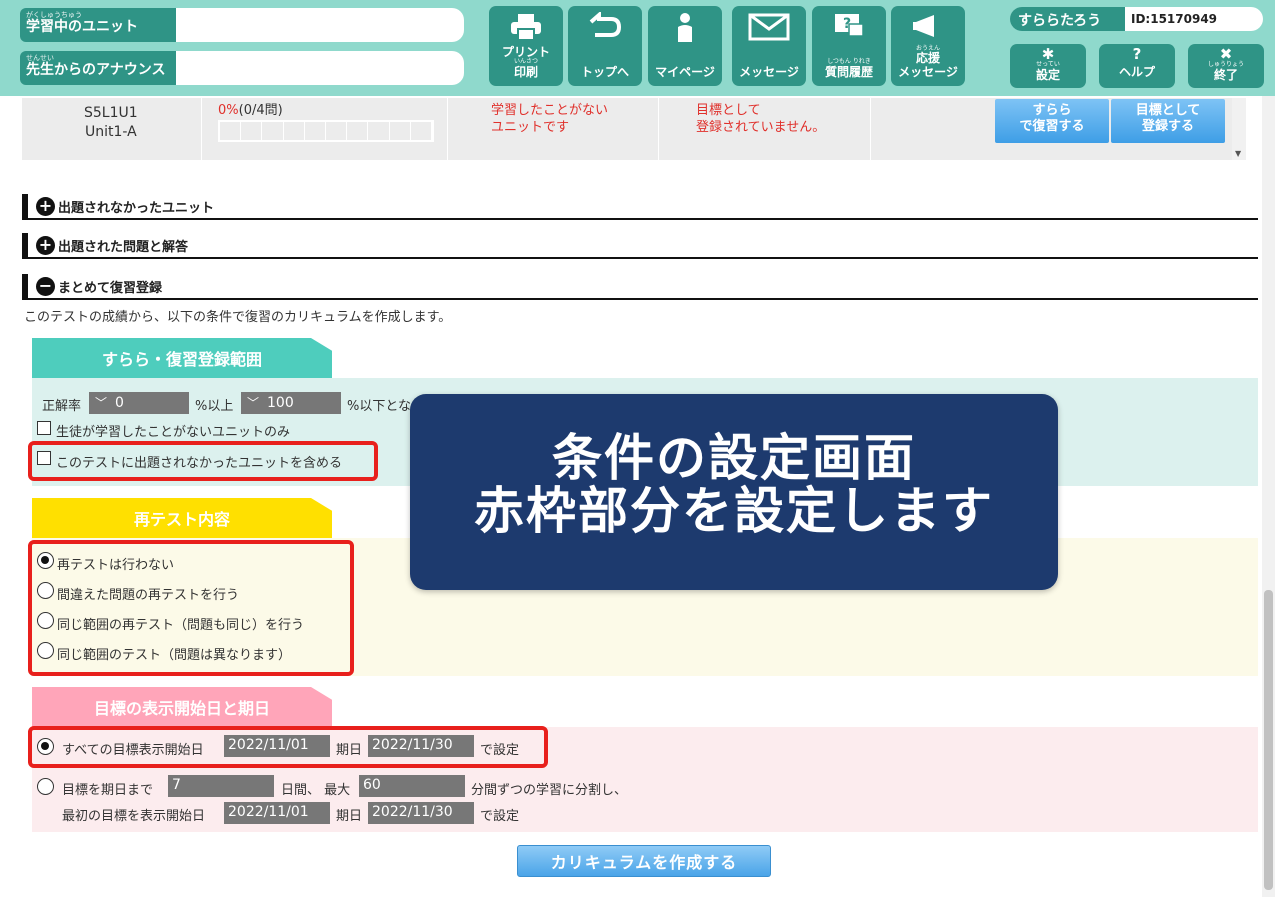  What do you see at coordinates (849, 46) in the screenshot?
I see `question-history-button: ? しつもん りれき 質問履歴` at bounding box center [849, 46].